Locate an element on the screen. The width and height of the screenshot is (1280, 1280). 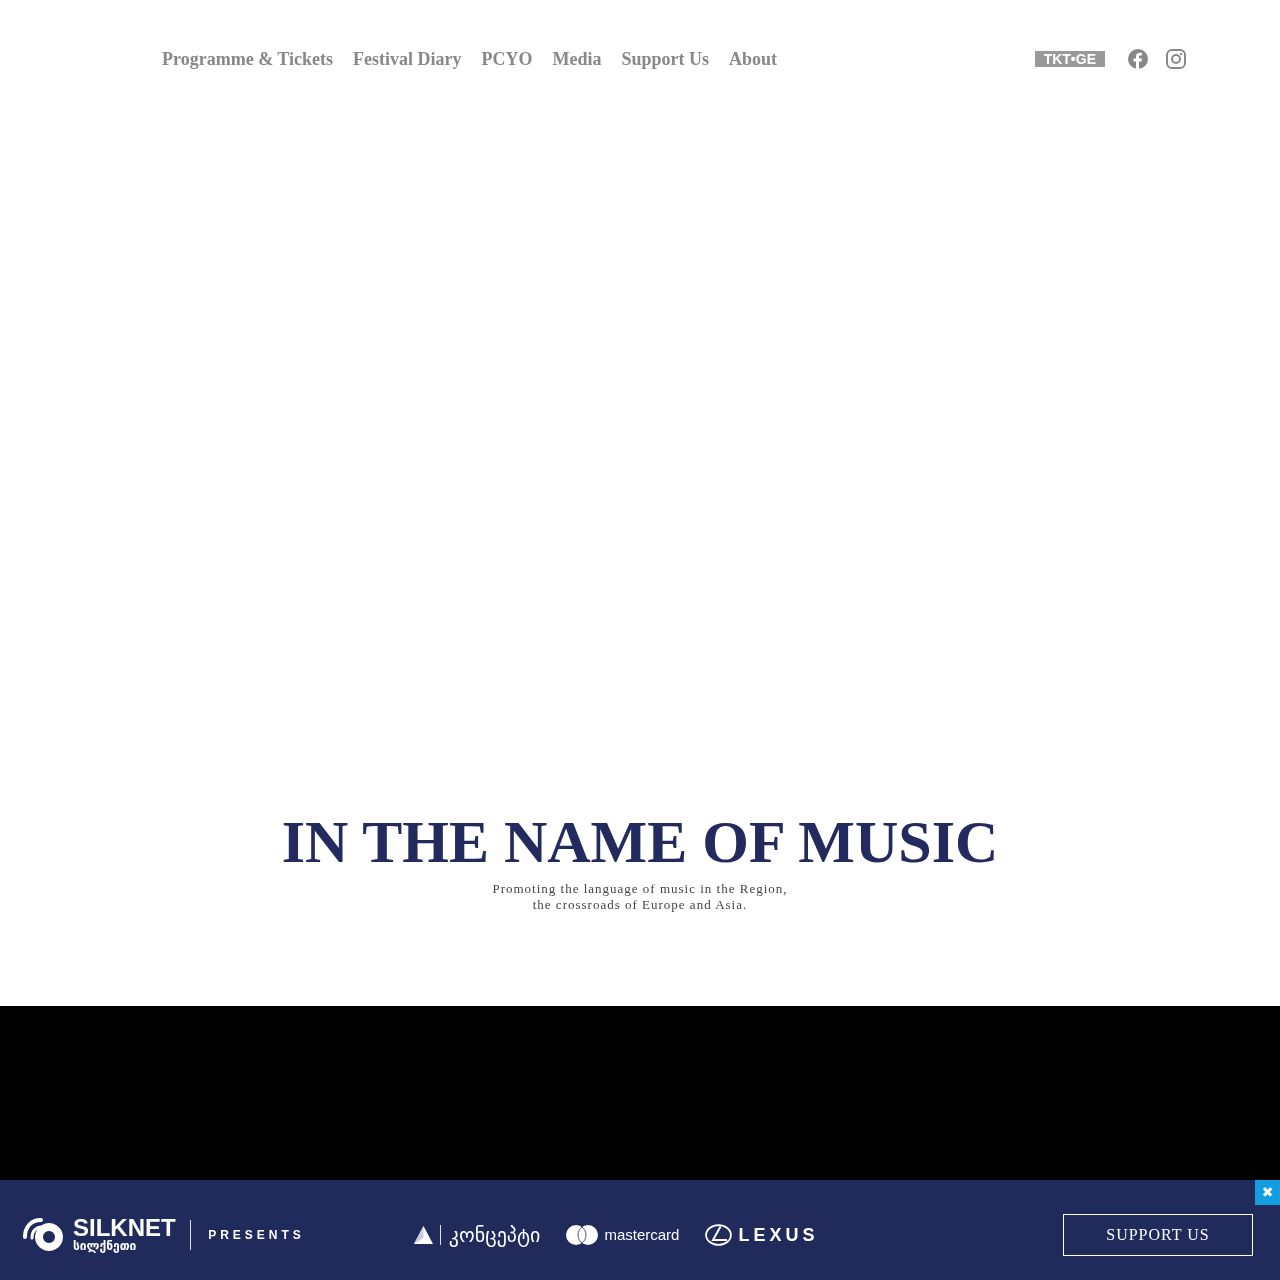
nav-link: Support Us is located at coordinates (665, 59).